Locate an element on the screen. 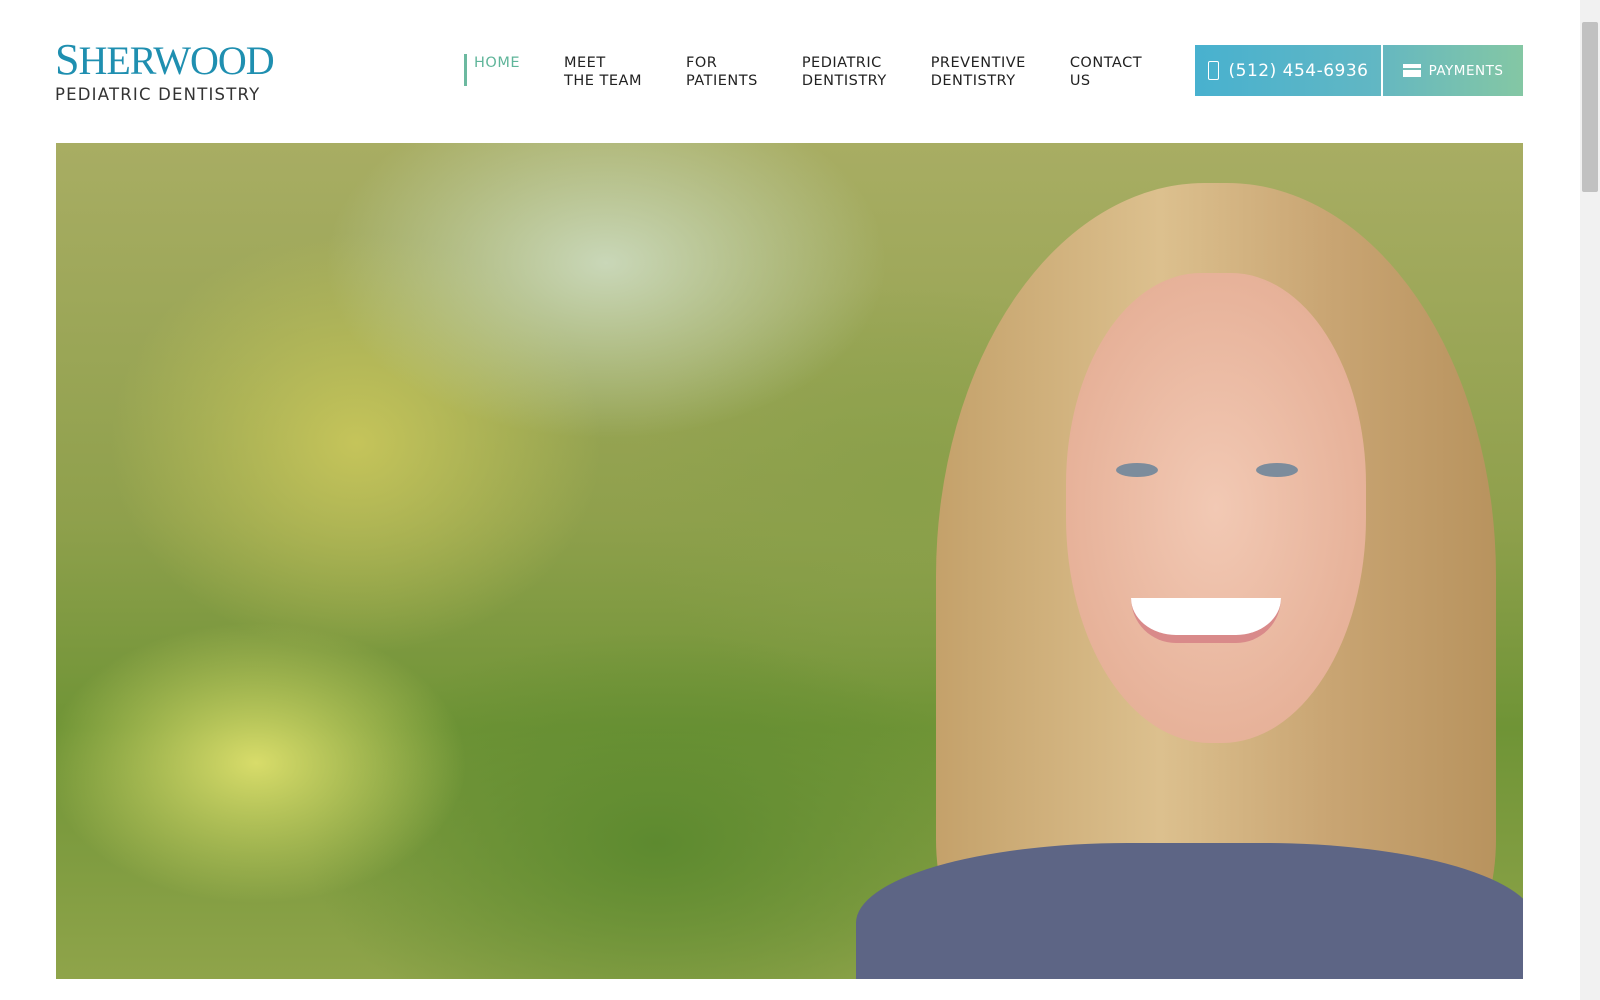 The width and height of the screenshot is (1600, 1000). nav-preventive-dentistry: PREVENTIVE DENTISTRY is located at coordinates (978, 72).